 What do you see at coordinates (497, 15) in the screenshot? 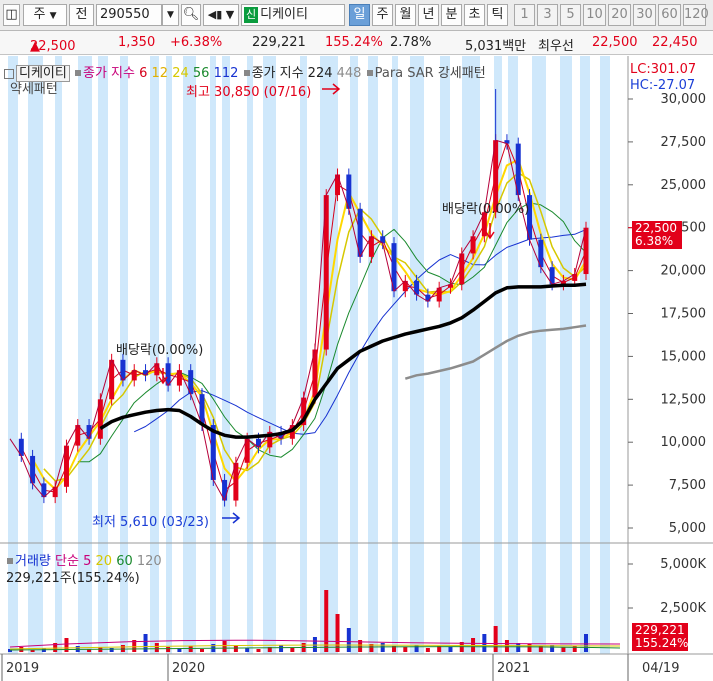
I see `period-tab-6: 틱` at bounding box center [497, 15].